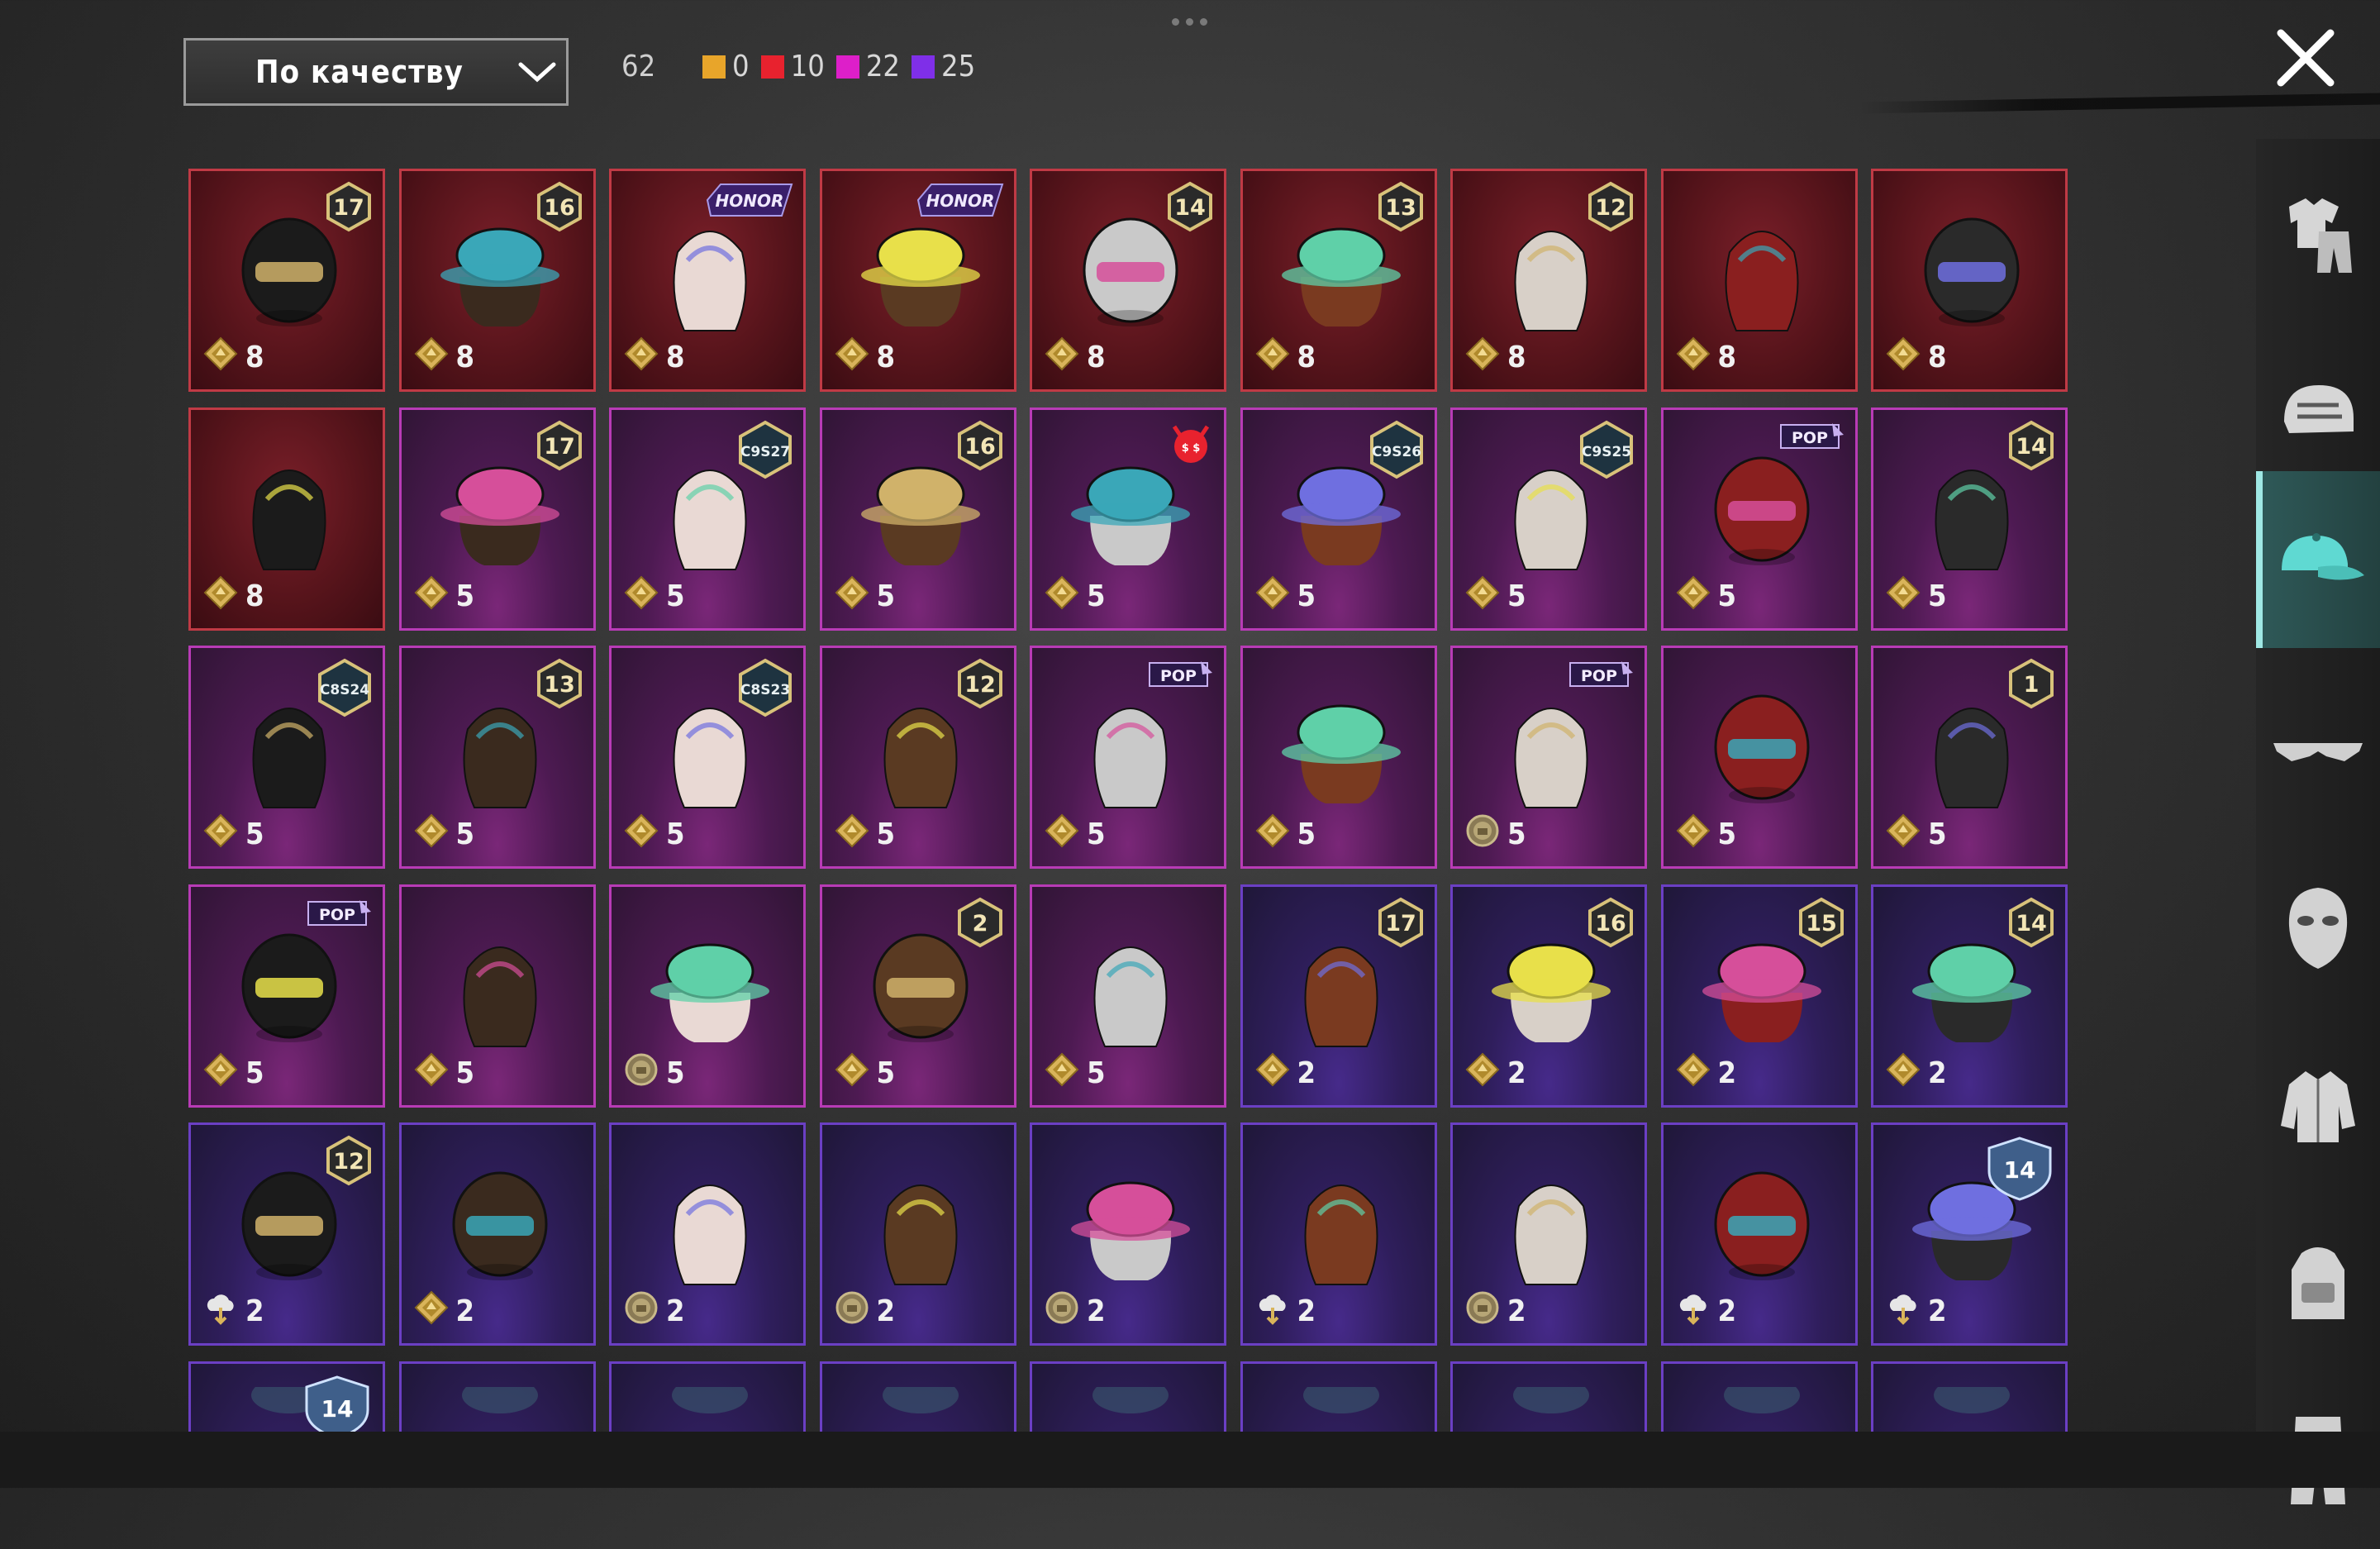 The height and width of the screenshot is (1549, 2380). Describe the element at coordinates (497, 280) in the screenshot. I see `item-tile: 16 8` at that location.